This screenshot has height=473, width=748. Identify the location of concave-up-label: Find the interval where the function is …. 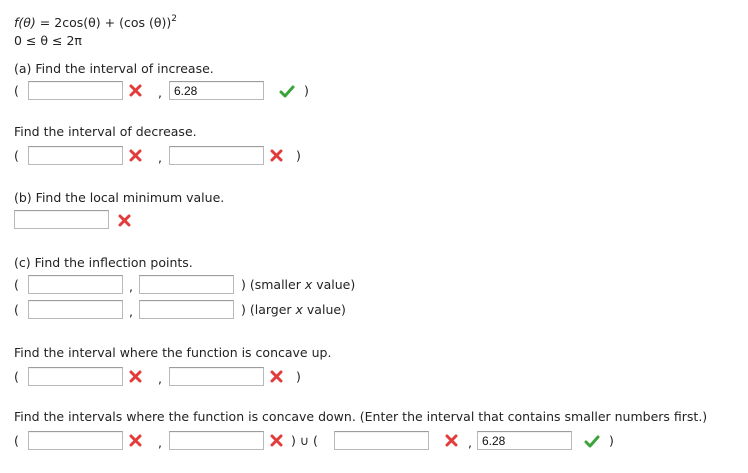
(173, 352).